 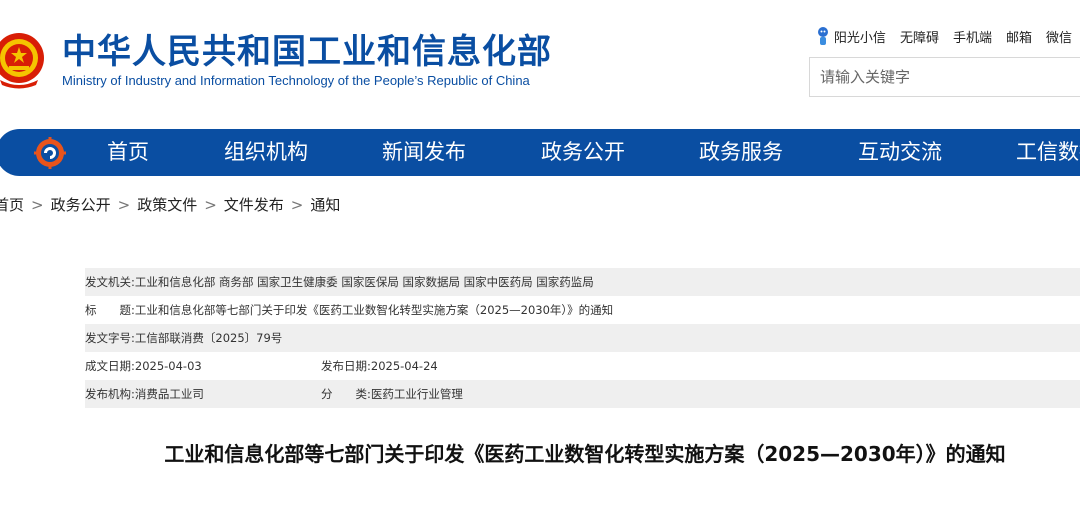 What do you see at coordinates (583, 152) in the screenshot?
I see `nav-gov-affairs-open: 政务公开` at bounding box center [583, 152].